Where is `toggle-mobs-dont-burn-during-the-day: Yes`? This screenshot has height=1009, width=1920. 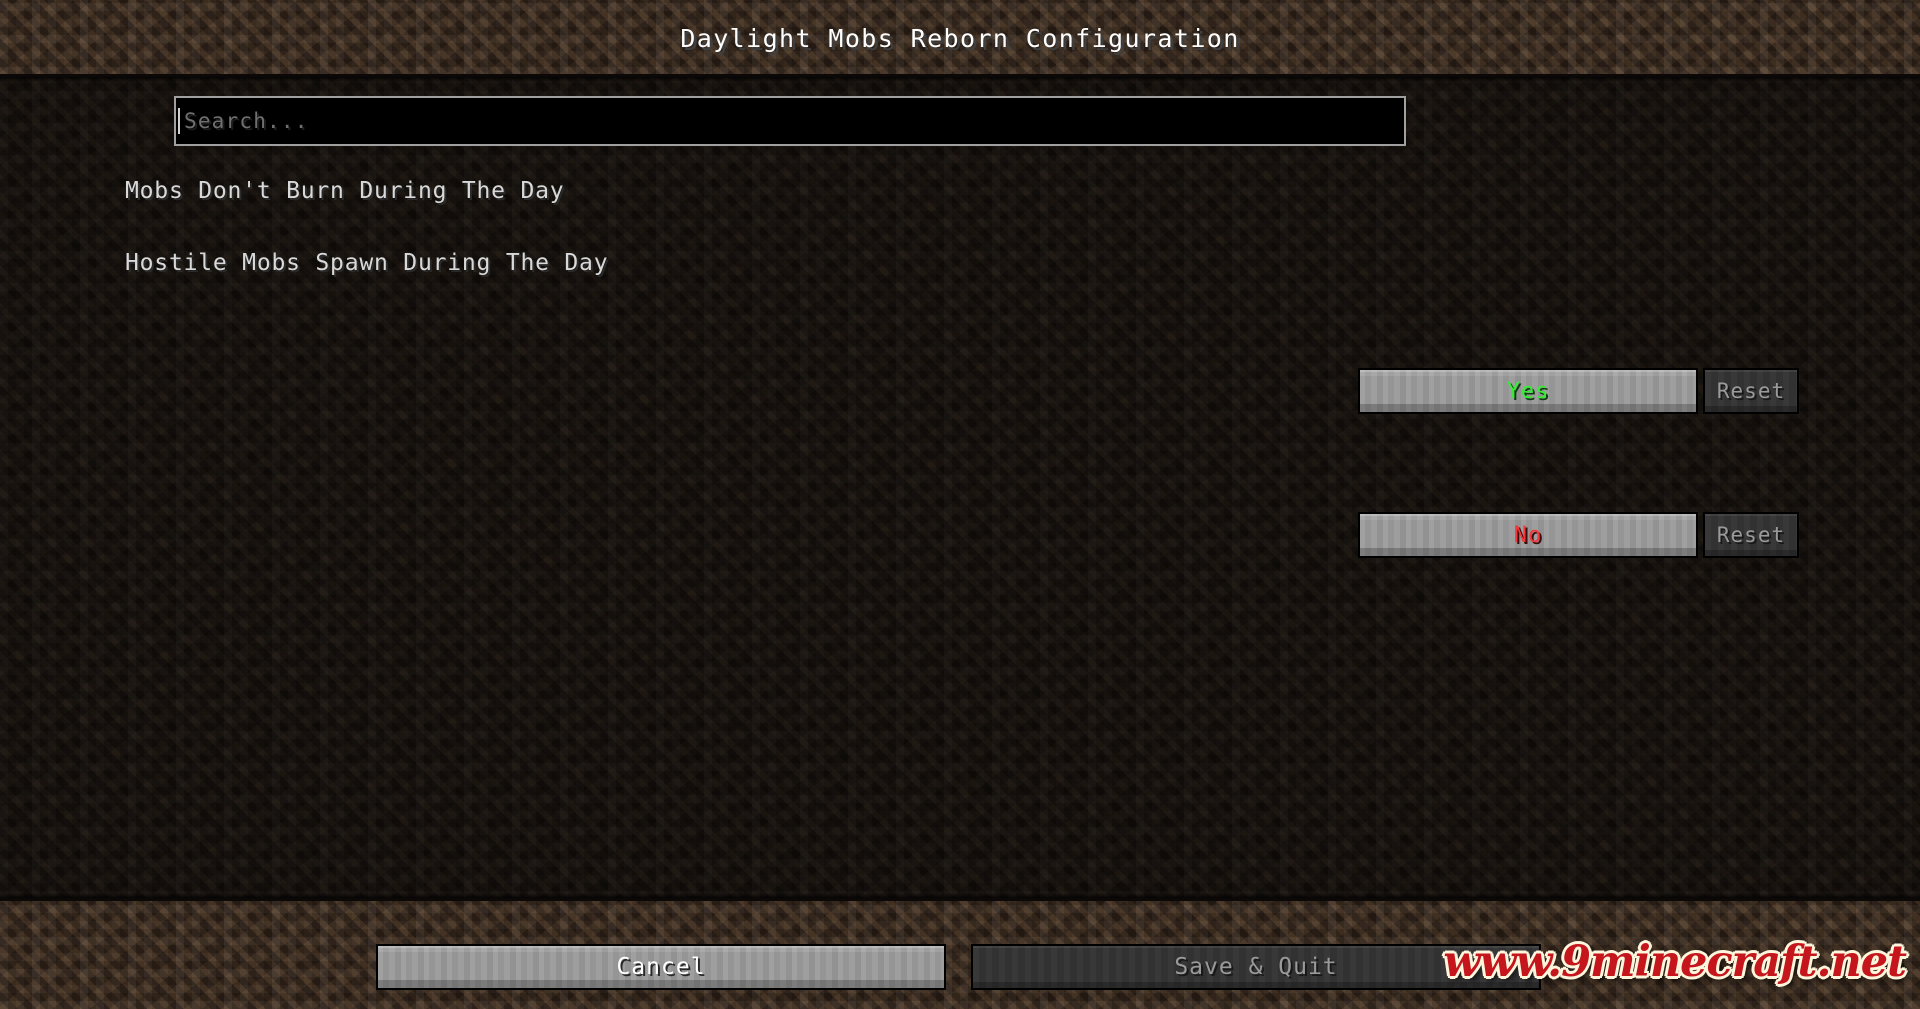
toggle-mobs-dont-burn-during-the-day: Yes is located at coordinates (1528, 391).